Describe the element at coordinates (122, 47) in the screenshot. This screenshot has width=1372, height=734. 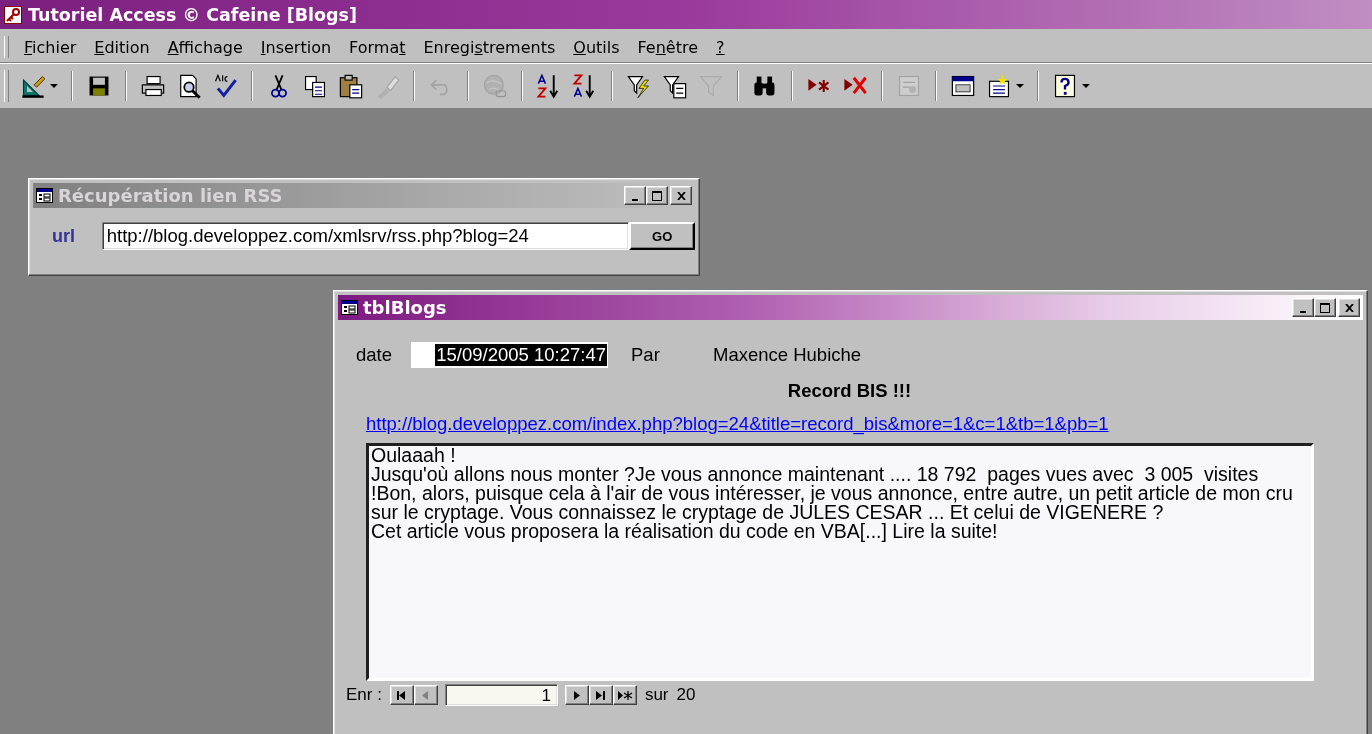
I see `menu-item: Edition` at that location.